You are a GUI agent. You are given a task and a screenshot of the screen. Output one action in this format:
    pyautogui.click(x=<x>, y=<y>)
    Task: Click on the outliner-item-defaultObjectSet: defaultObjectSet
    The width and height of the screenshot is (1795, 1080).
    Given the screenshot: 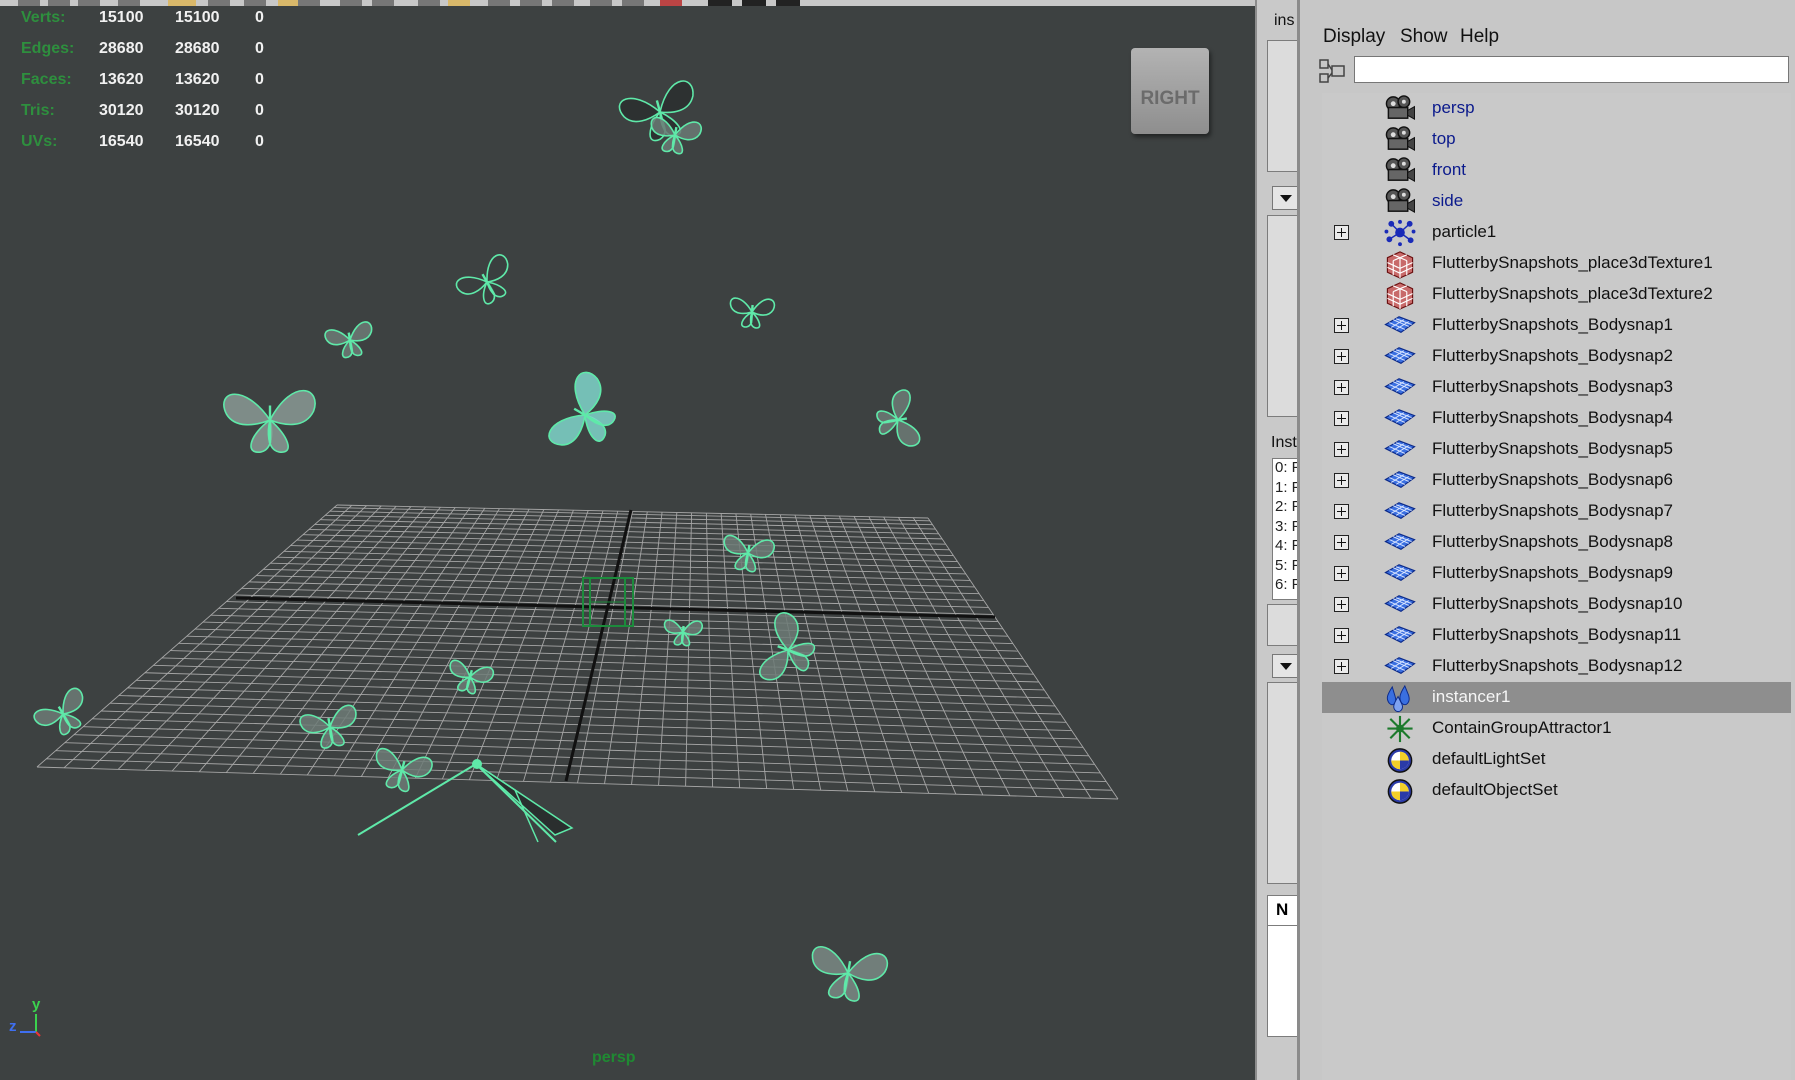 What is the action you would take?
    pyautogui.click(x=1556, y=790)
    